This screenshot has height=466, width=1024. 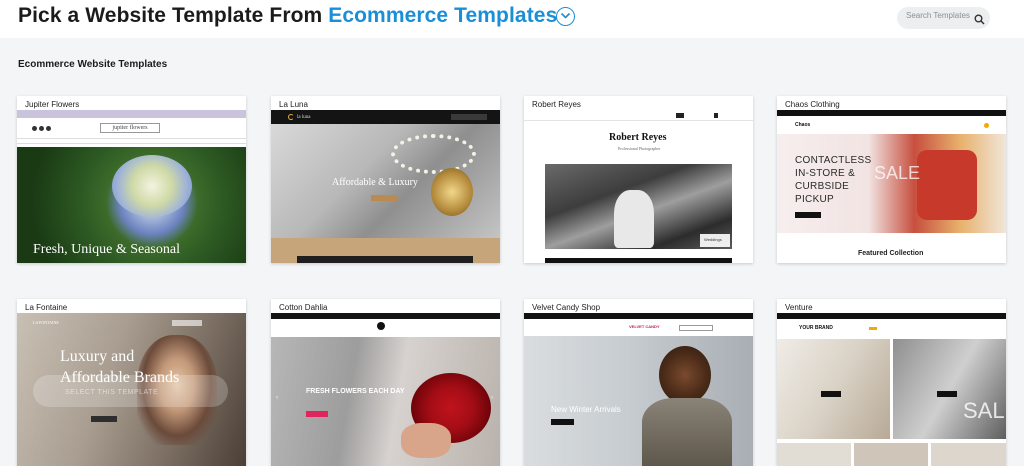 What do you see at coordinates (565, 16) in the screenshot?
I see `category-dropdown-icon` at bounding box center [565, 16].